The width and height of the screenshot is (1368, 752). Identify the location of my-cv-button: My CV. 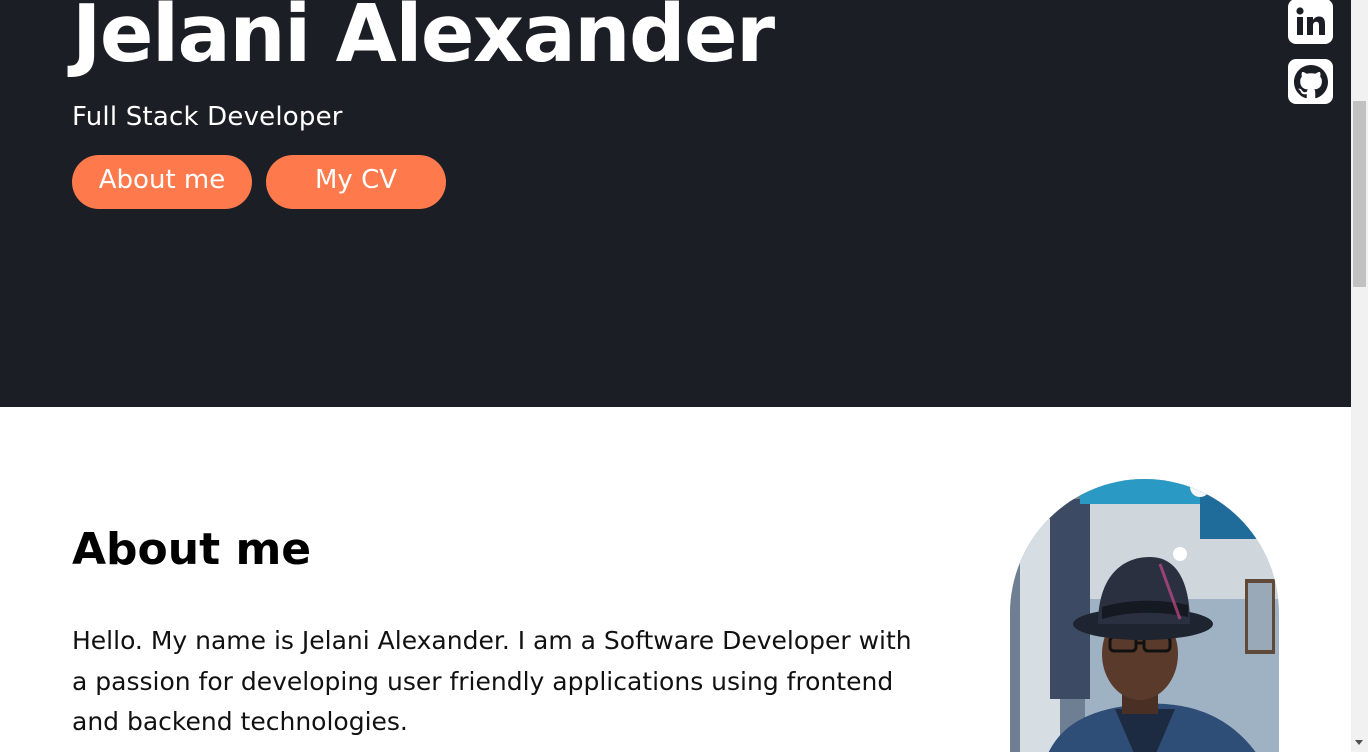
(356, 182).